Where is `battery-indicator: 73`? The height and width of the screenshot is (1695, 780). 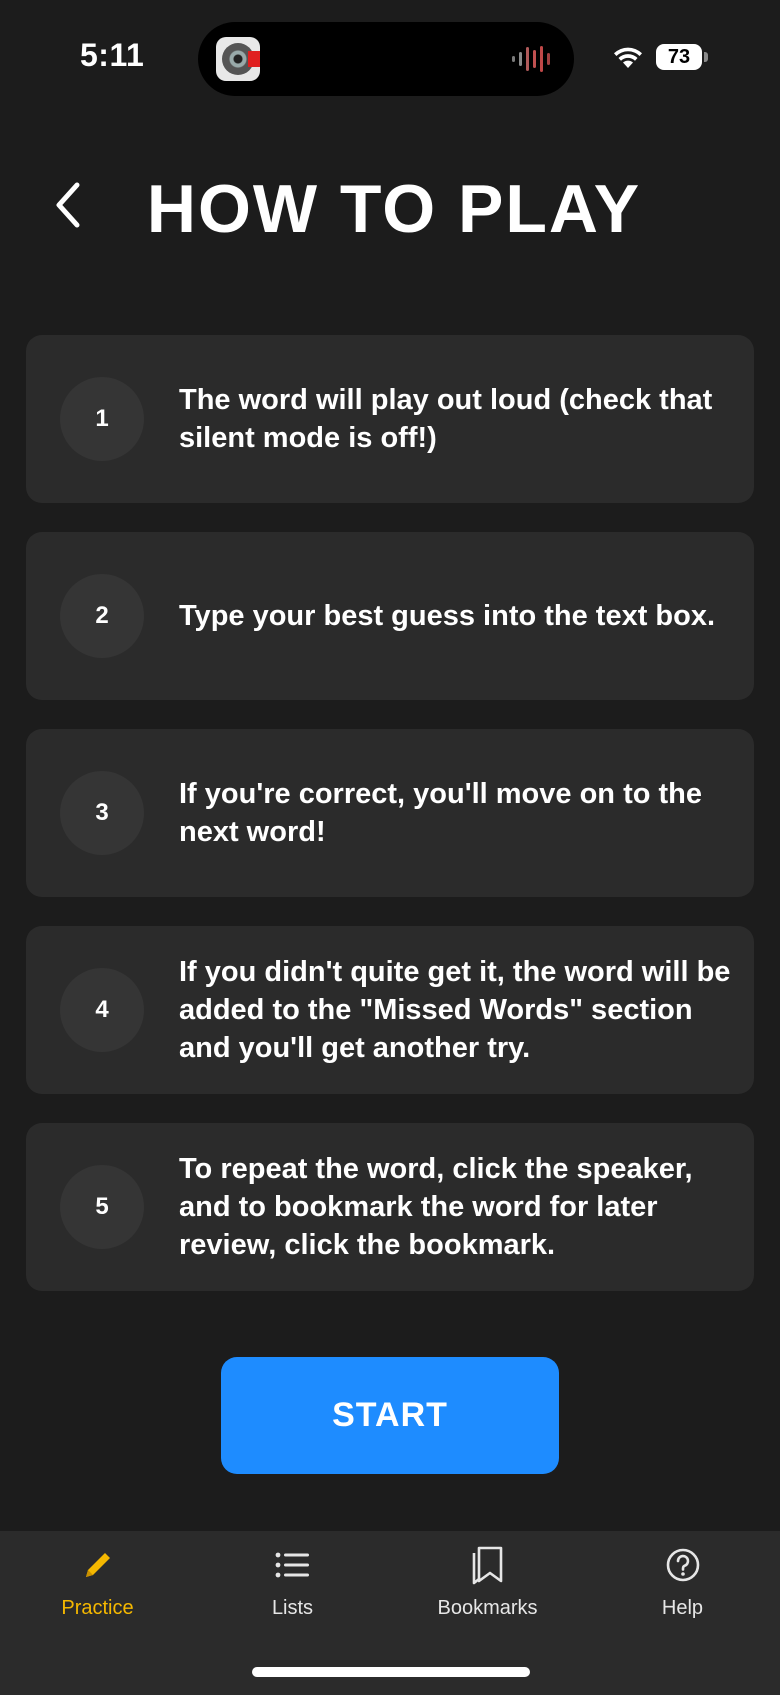
battery-indicator: 73 is located at coordinates (679, 57).